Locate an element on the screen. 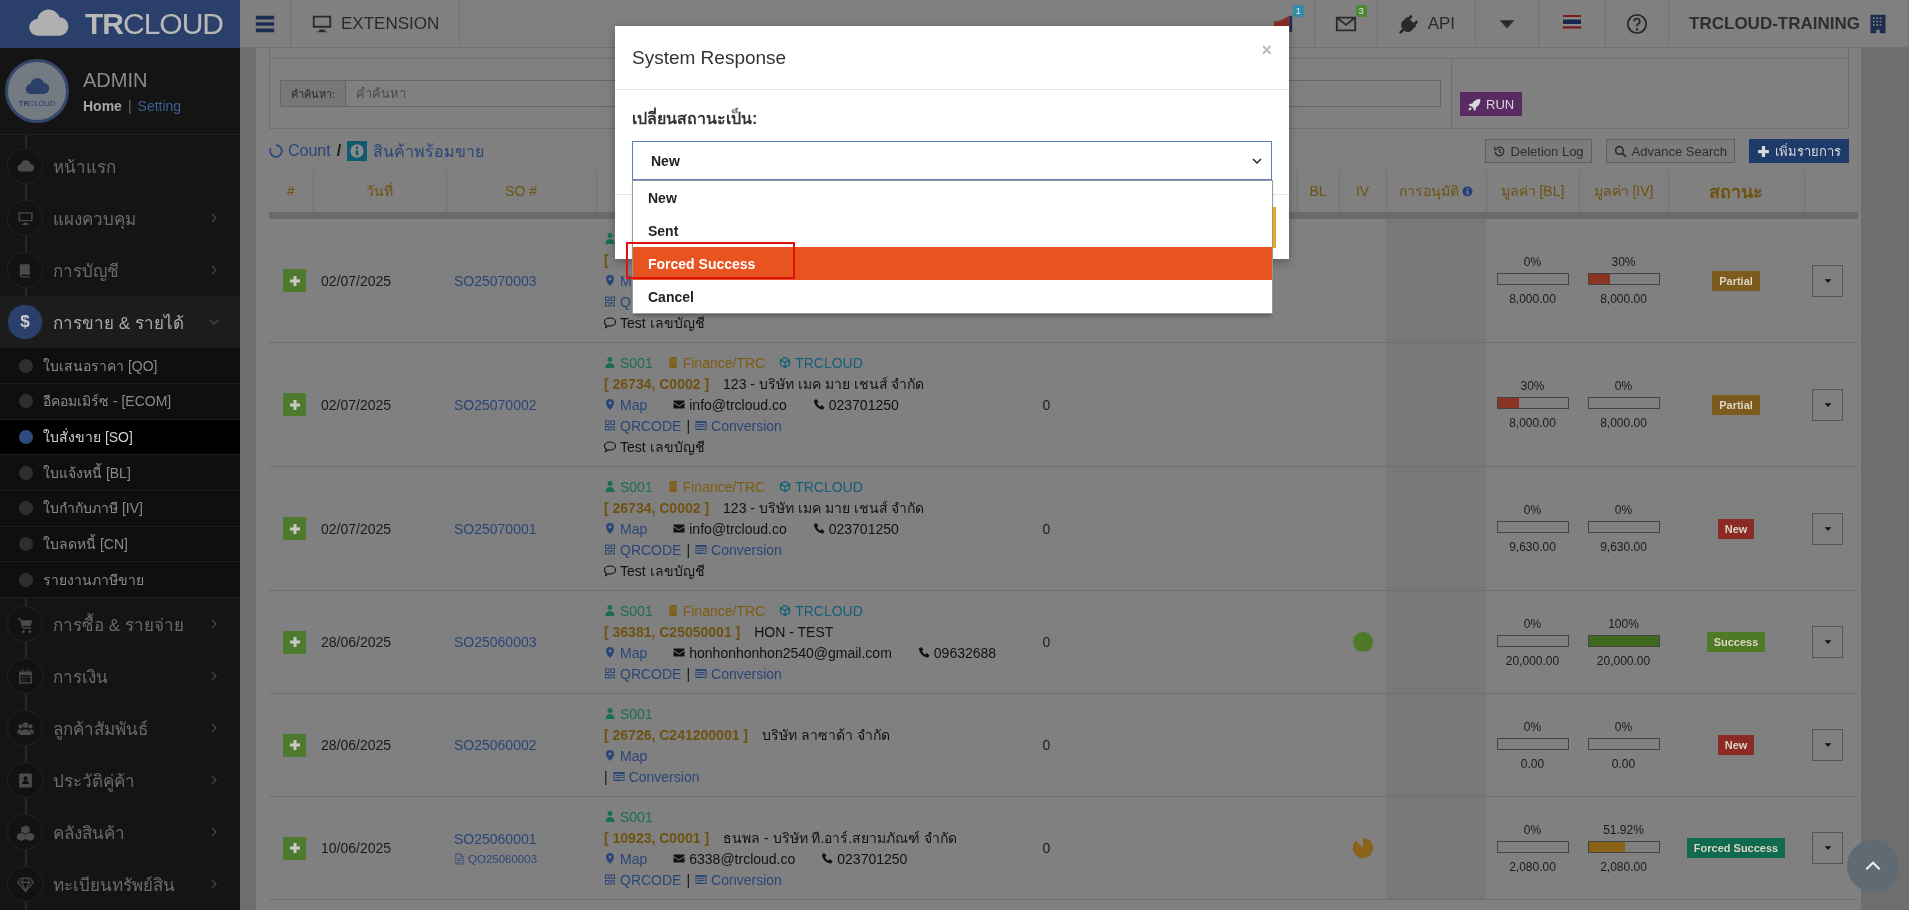 The width and height of the screenshot is (1909, 910). note-text: Test เลขบัญชี is located at coordinates (662, 323).